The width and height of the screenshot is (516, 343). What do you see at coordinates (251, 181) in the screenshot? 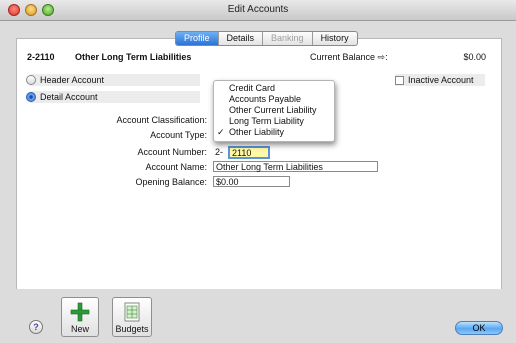
I see `opening-balance-input: $0.00` at bounding box center [251, 181].